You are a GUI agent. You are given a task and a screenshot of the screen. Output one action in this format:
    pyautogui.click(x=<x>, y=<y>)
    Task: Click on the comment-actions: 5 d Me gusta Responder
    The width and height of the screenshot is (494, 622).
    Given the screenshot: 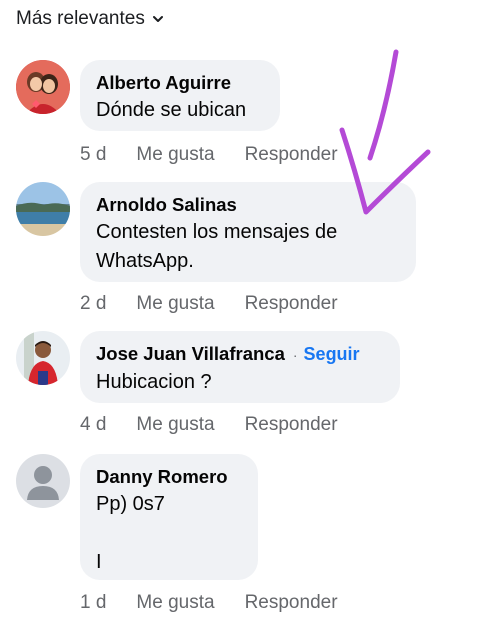 What is the action you would take?
    pyautogui.click(x=209, y=155)
    